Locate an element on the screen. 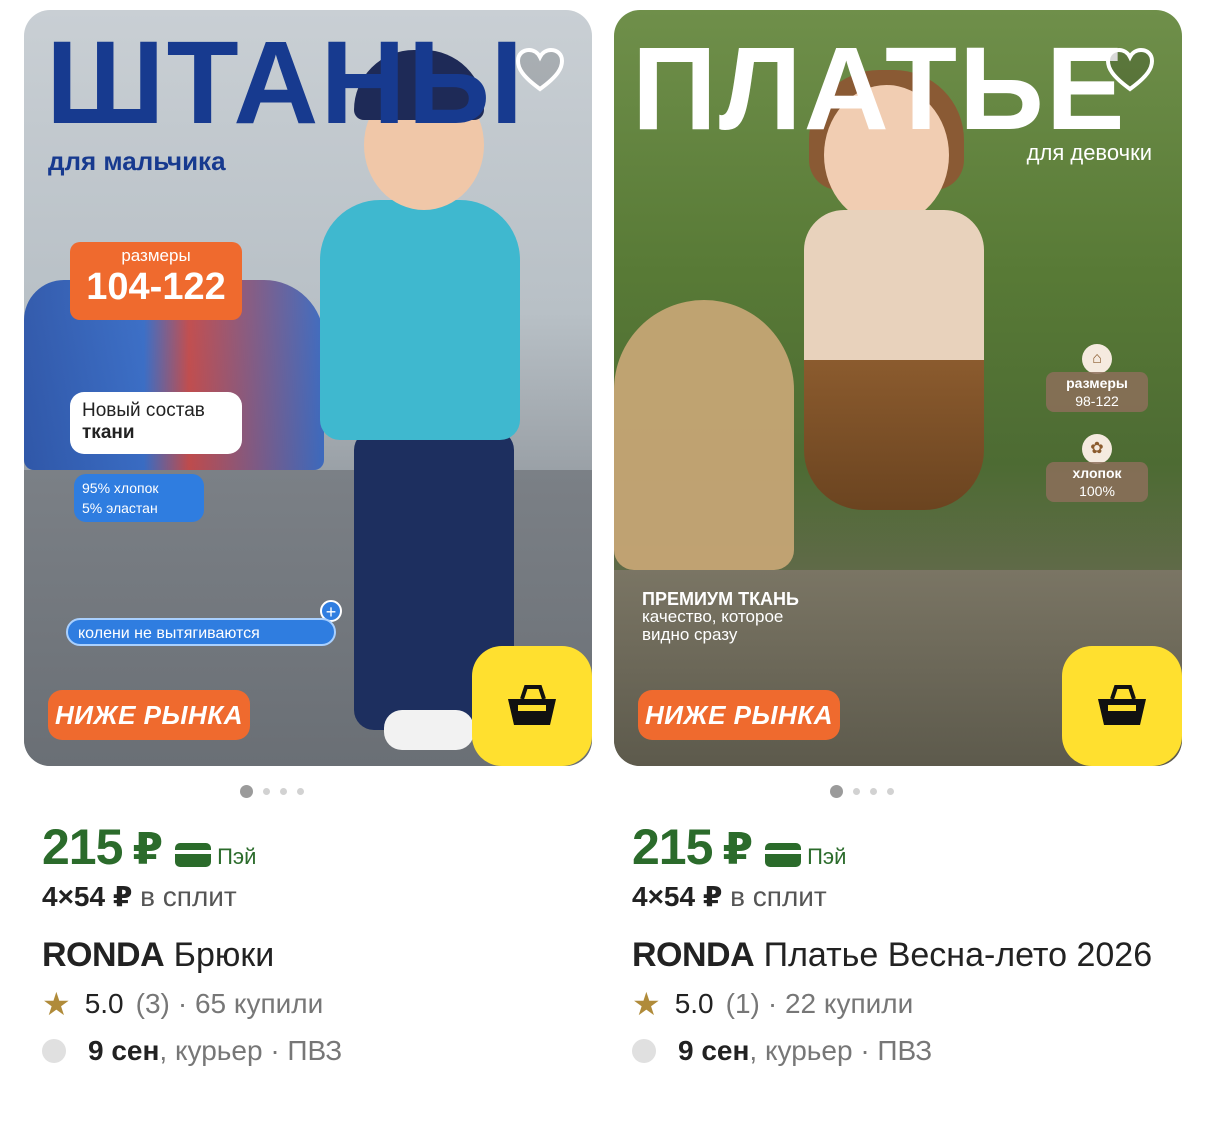 The image size is (1206, 1124). sizes-value: 104-122 is located at coordinates (156, 287).